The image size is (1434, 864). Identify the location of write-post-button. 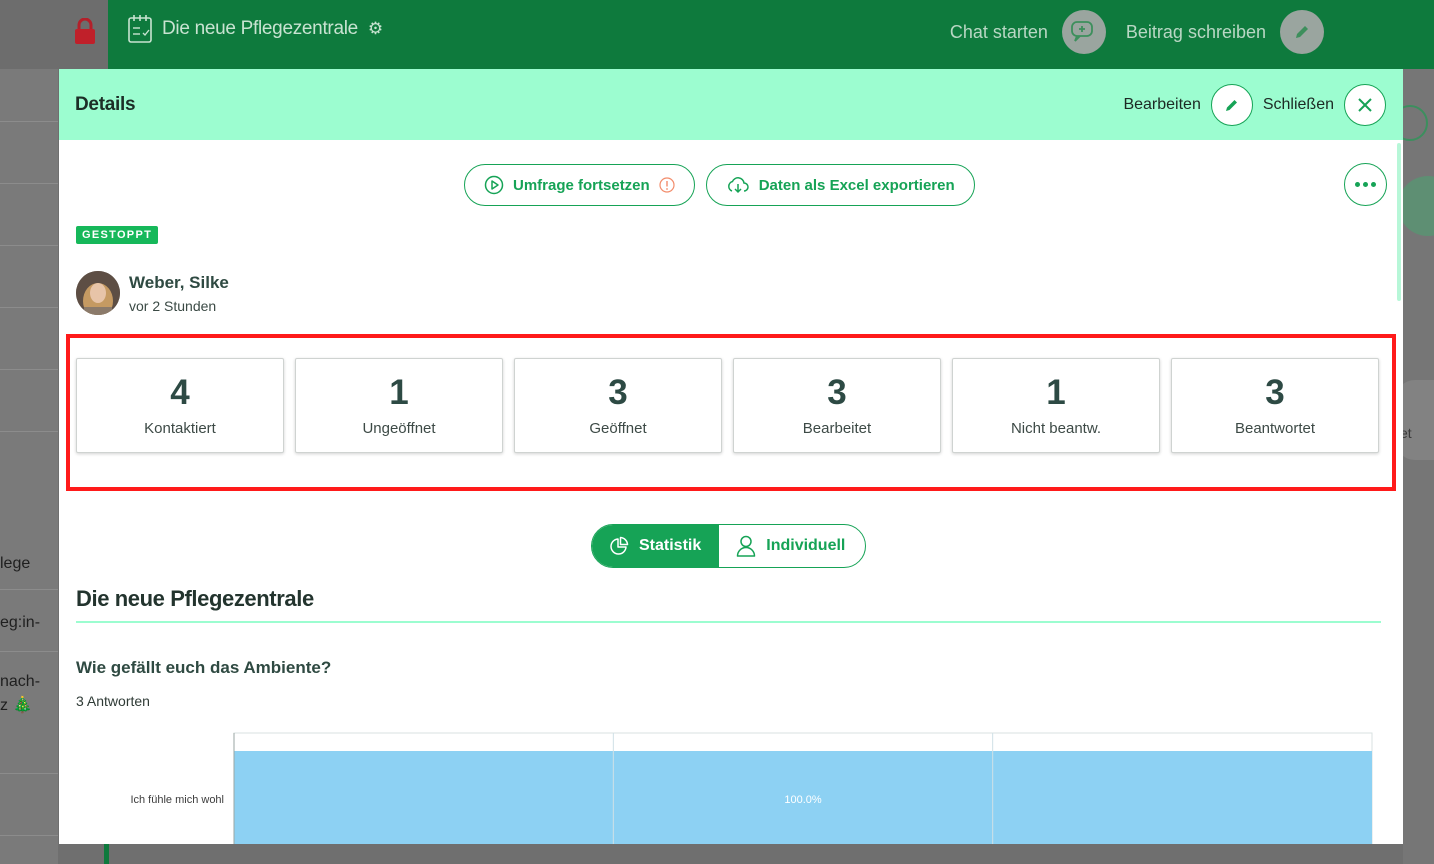
(1302, 32).